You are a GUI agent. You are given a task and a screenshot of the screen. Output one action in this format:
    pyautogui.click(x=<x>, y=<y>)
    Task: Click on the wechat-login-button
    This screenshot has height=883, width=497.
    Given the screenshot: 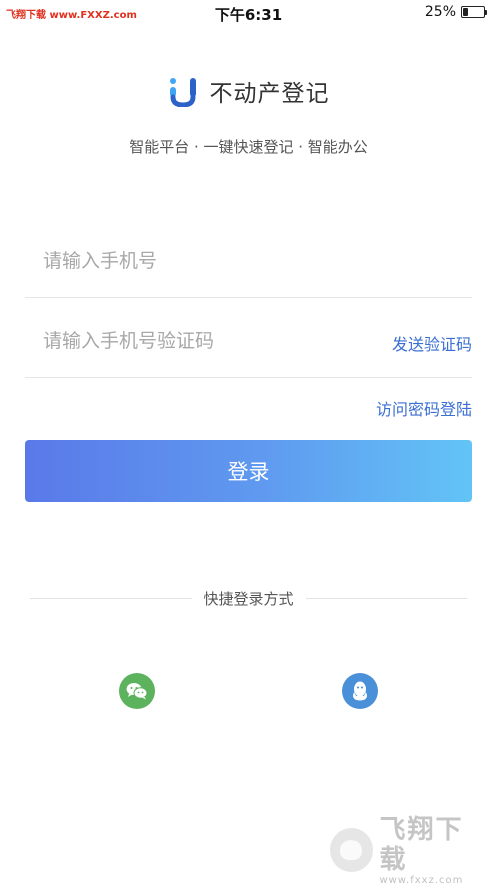 What is the action you would take?
    pyautogui.click(x=137, y=691)
    